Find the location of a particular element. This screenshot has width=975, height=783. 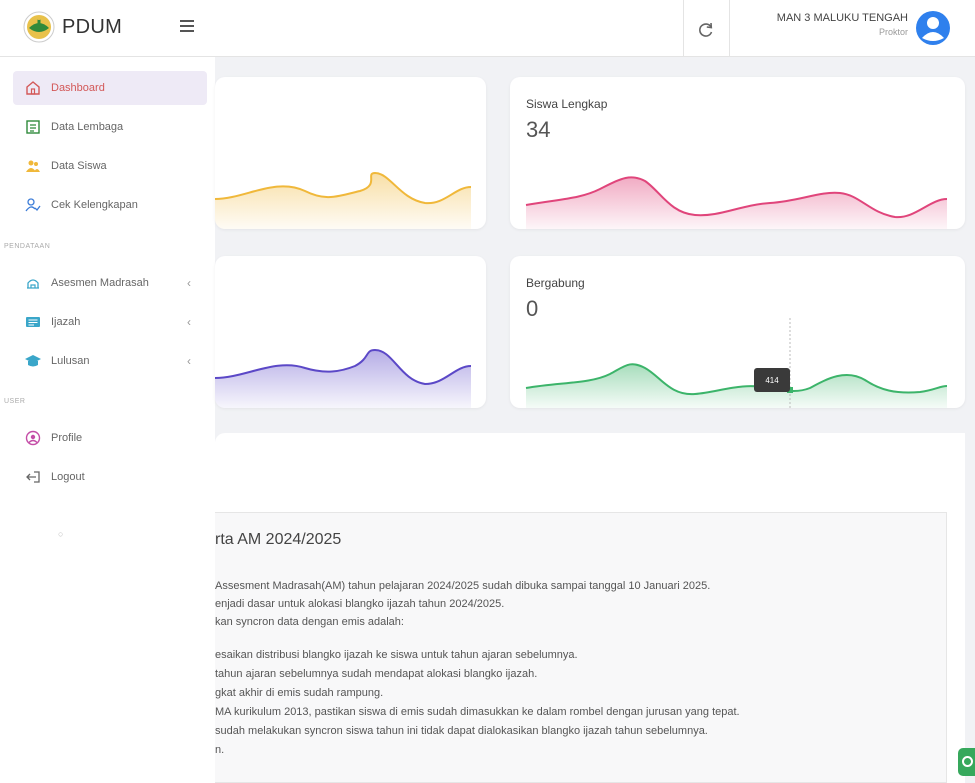

users-icon is located at coordinates (33, 166).